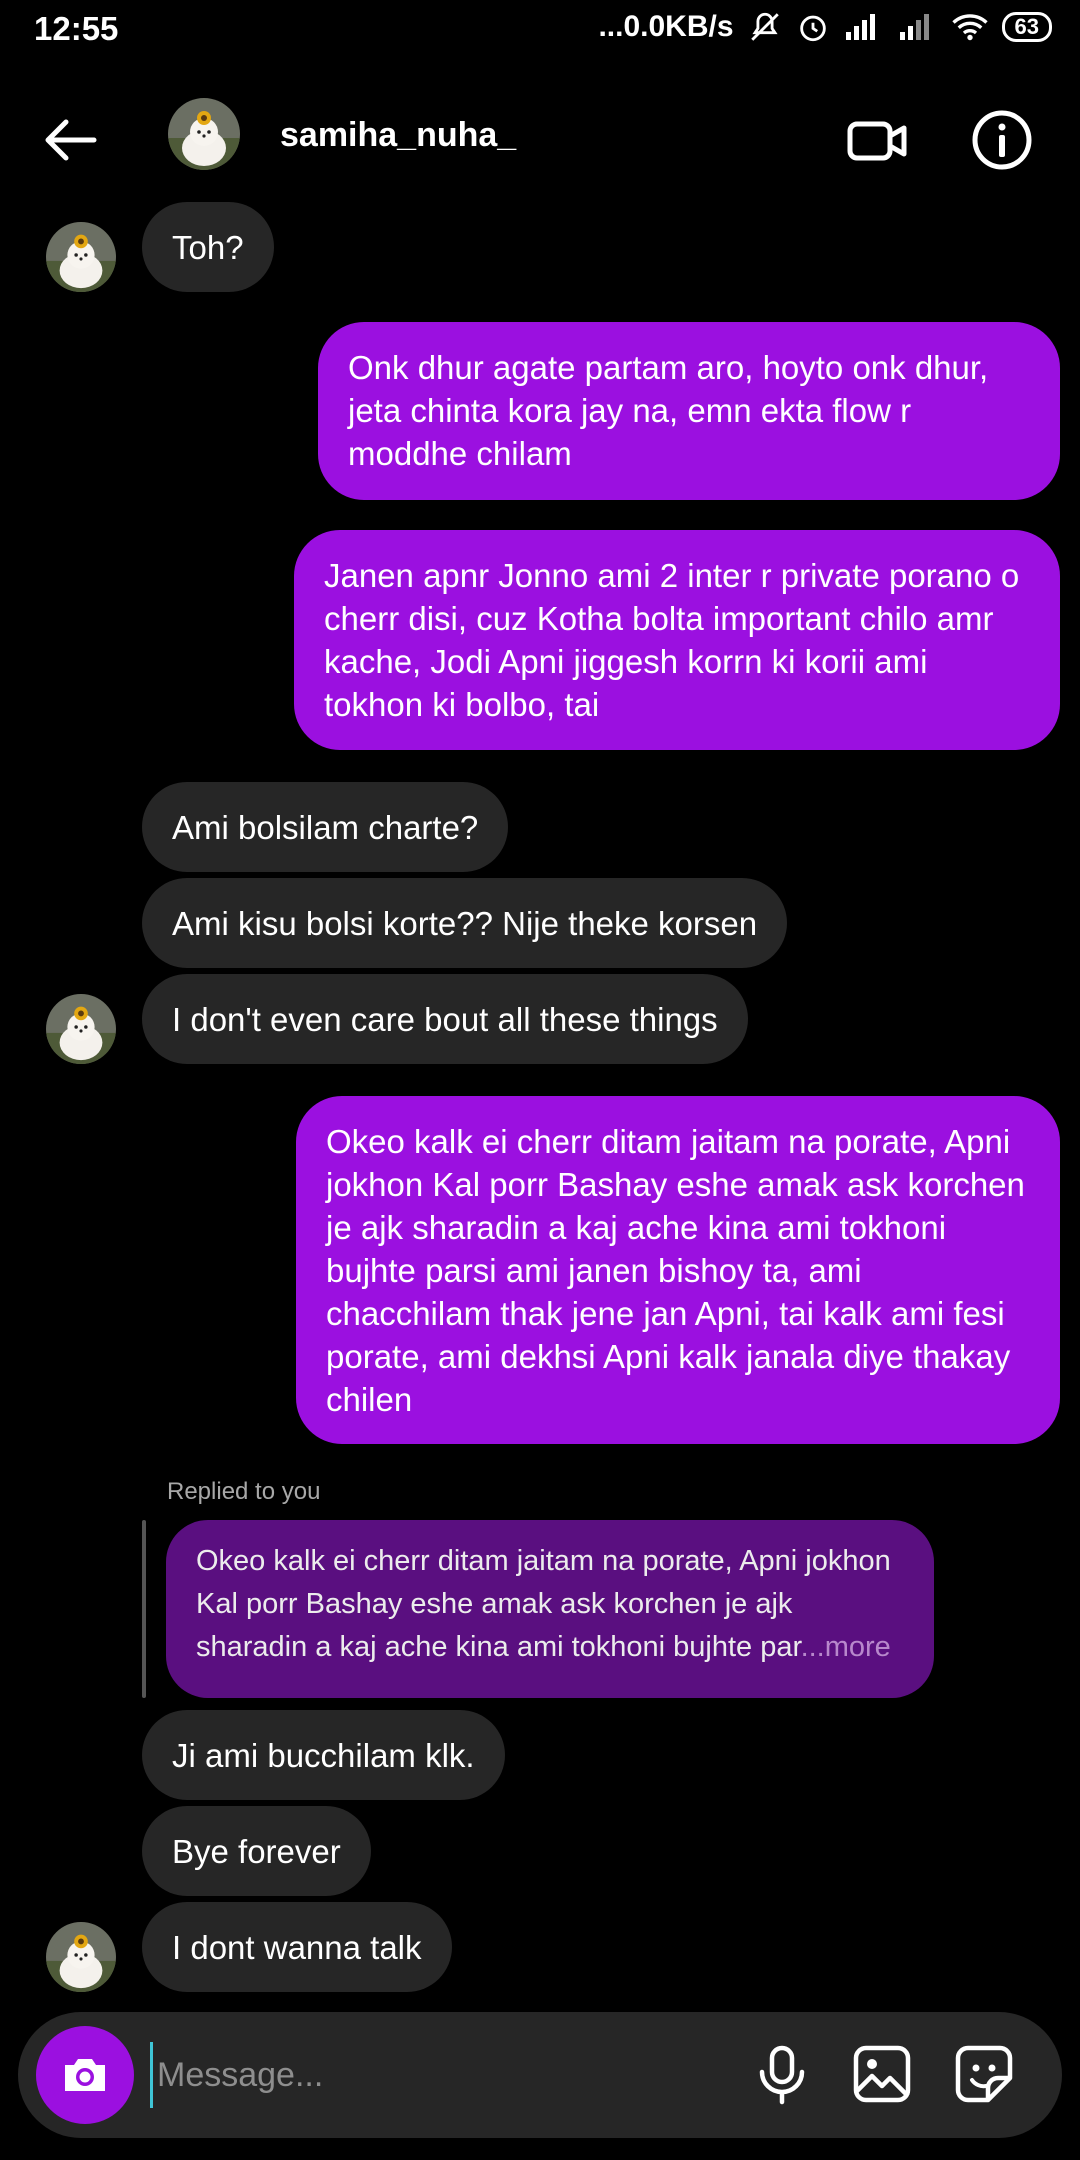 The width and height of the screenshot is (1080, 2160). I want to click on microphone-icon, so click(782, 2075).